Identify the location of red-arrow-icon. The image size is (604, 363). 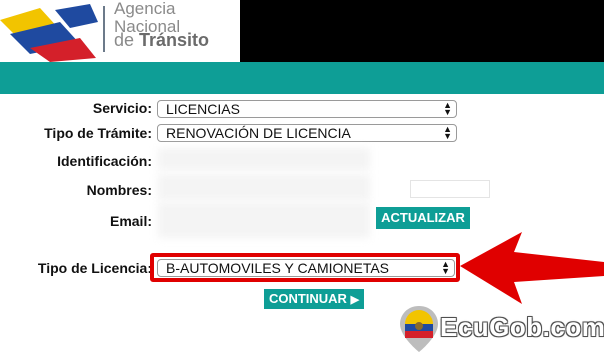
(532, 268).